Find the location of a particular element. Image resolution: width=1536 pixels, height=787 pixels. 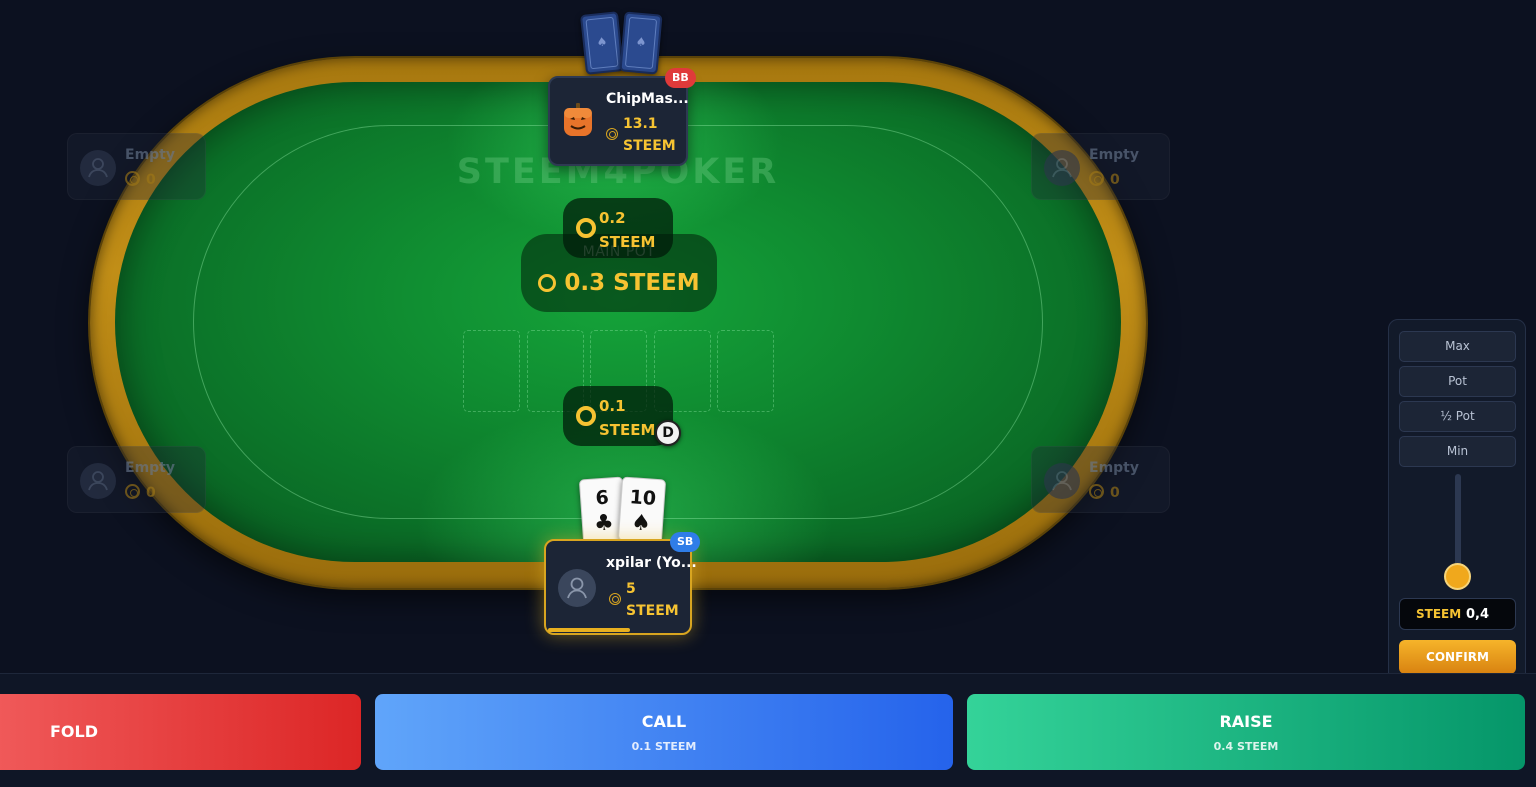

player-seat-hero: xpilar (Yo... 5 STEEM is located at coordinates (620, 587).